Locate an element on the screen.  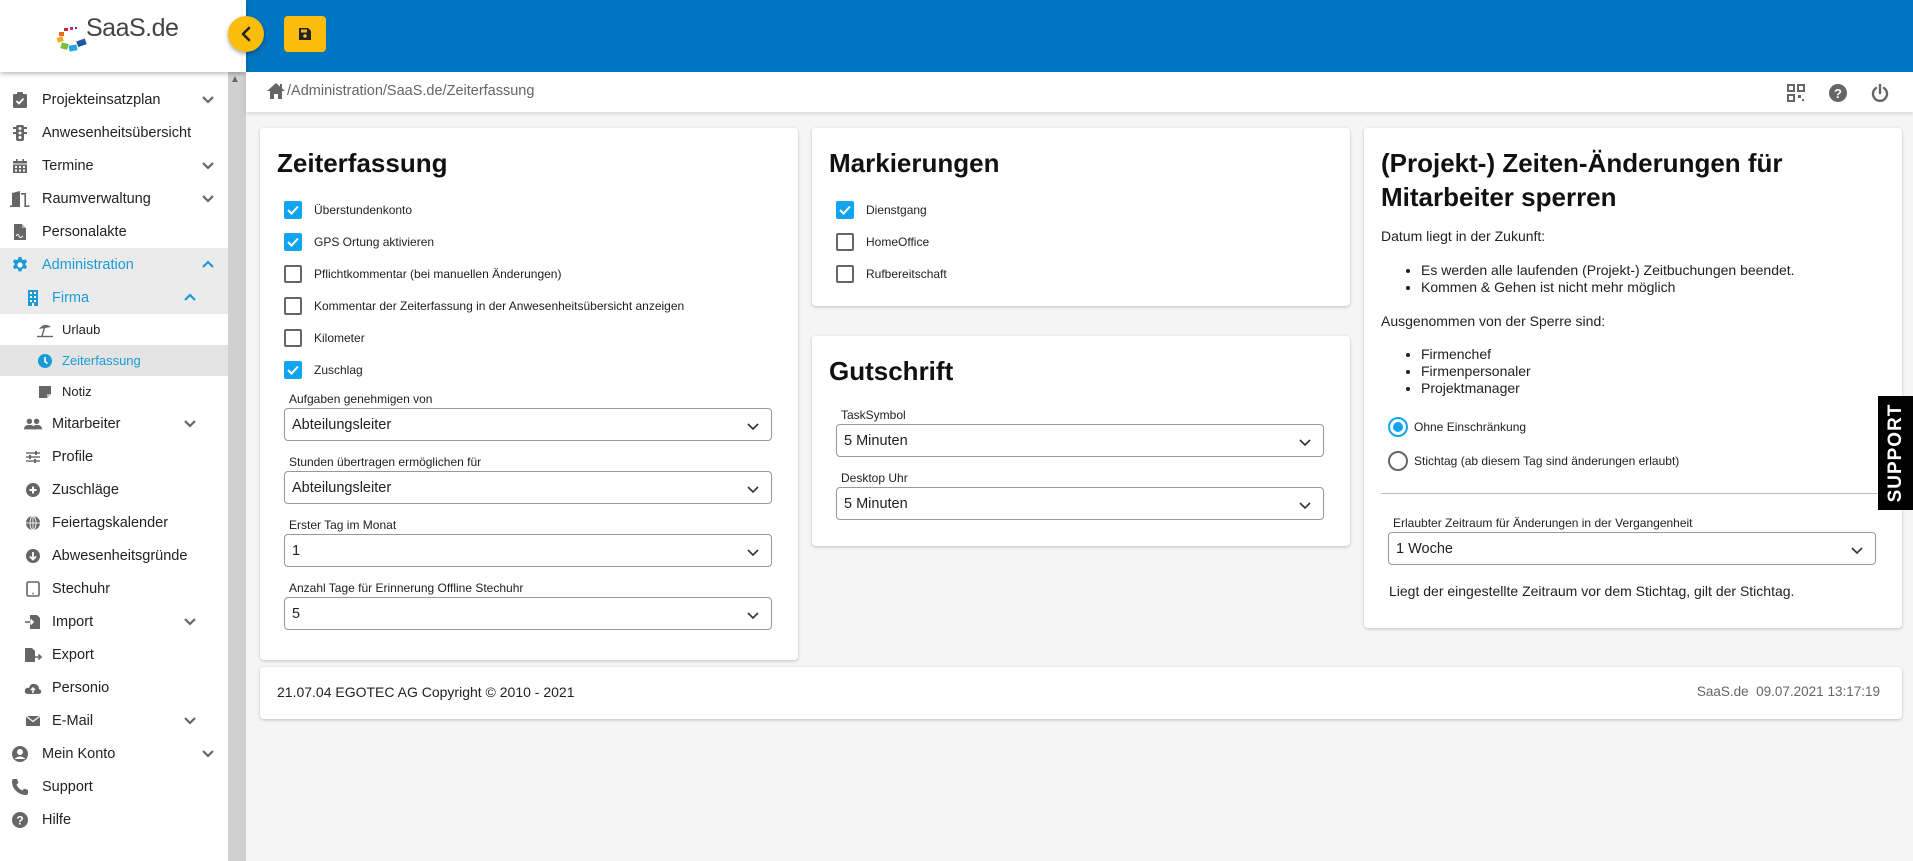
save-button is located at coordinates (305, 34).